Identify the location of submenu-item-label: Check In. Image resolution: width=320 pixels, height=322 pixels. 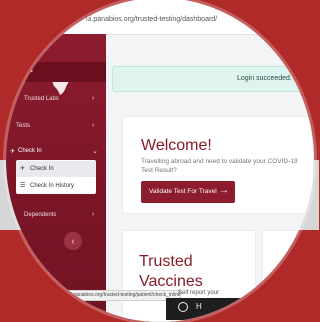
(42, 169).